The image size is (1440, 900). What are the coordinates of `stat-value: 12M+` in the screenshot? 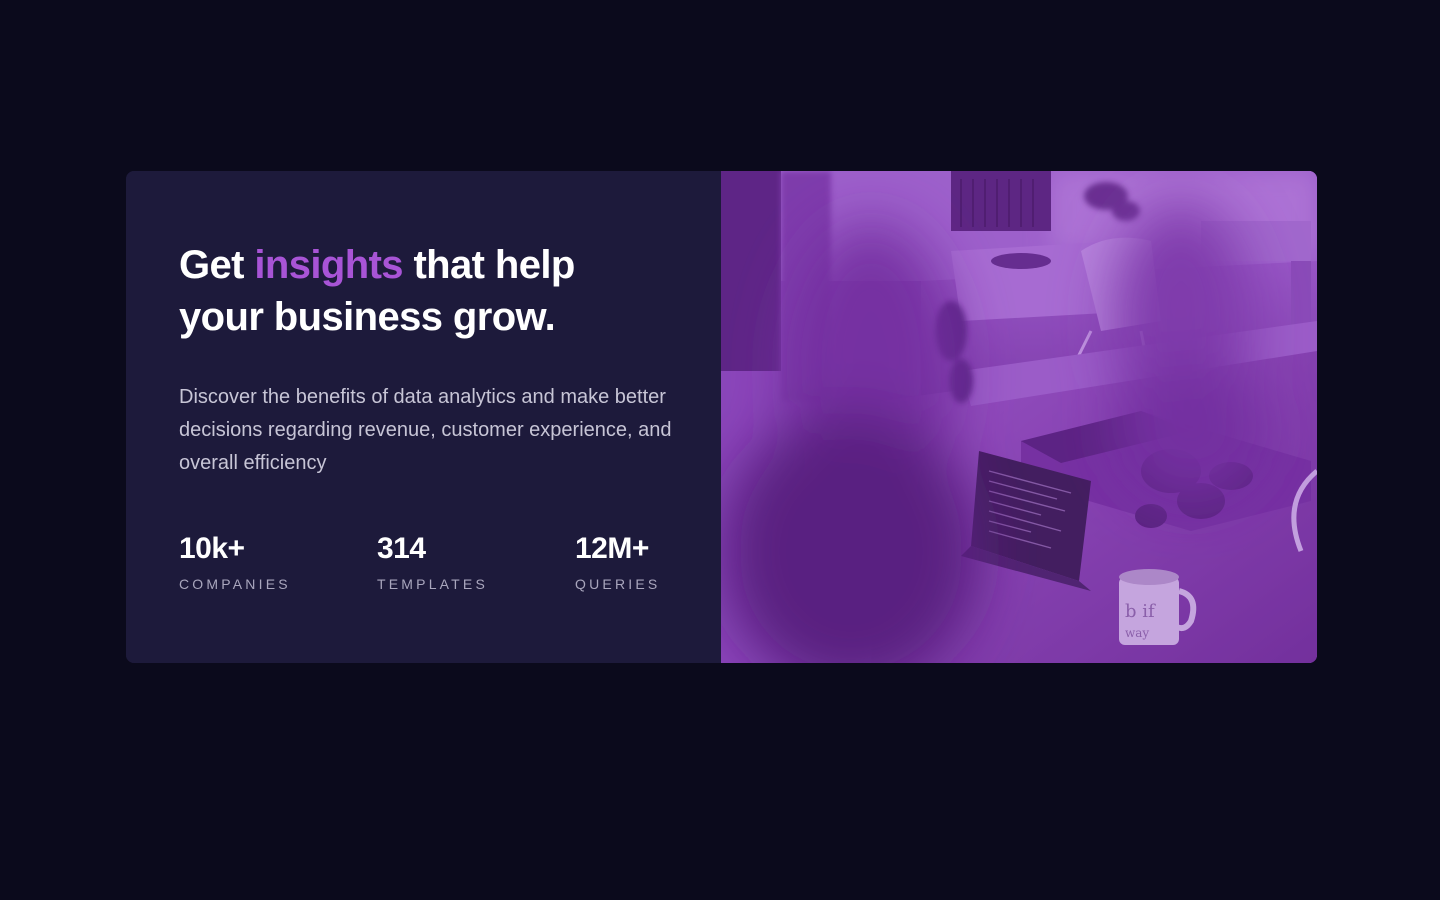 It's located at (612, 548).